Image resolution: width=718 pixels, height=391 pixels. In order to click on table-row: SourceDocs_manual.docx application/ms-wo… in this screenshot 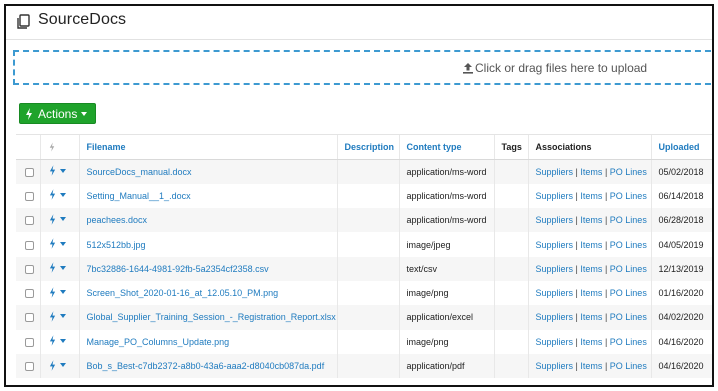, I will do `click(364, 171)`.